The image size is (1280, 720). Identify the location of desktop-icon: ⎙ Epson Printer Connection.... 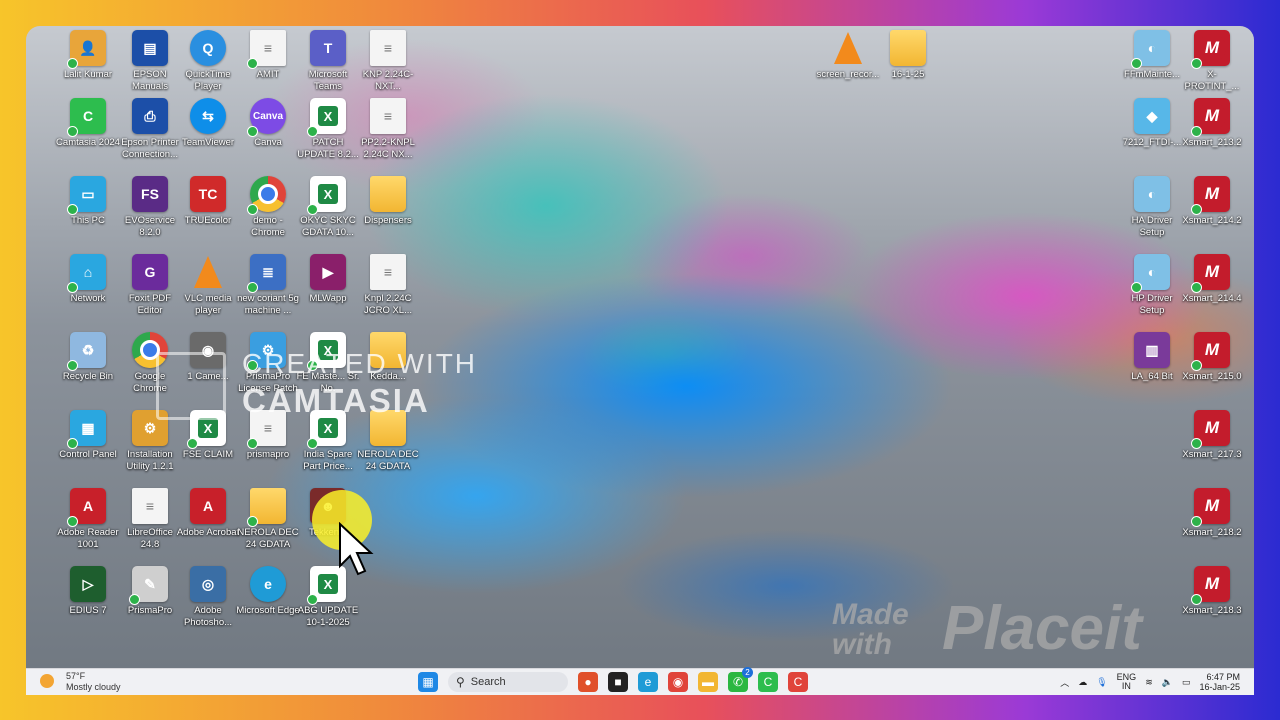
(150, 137).